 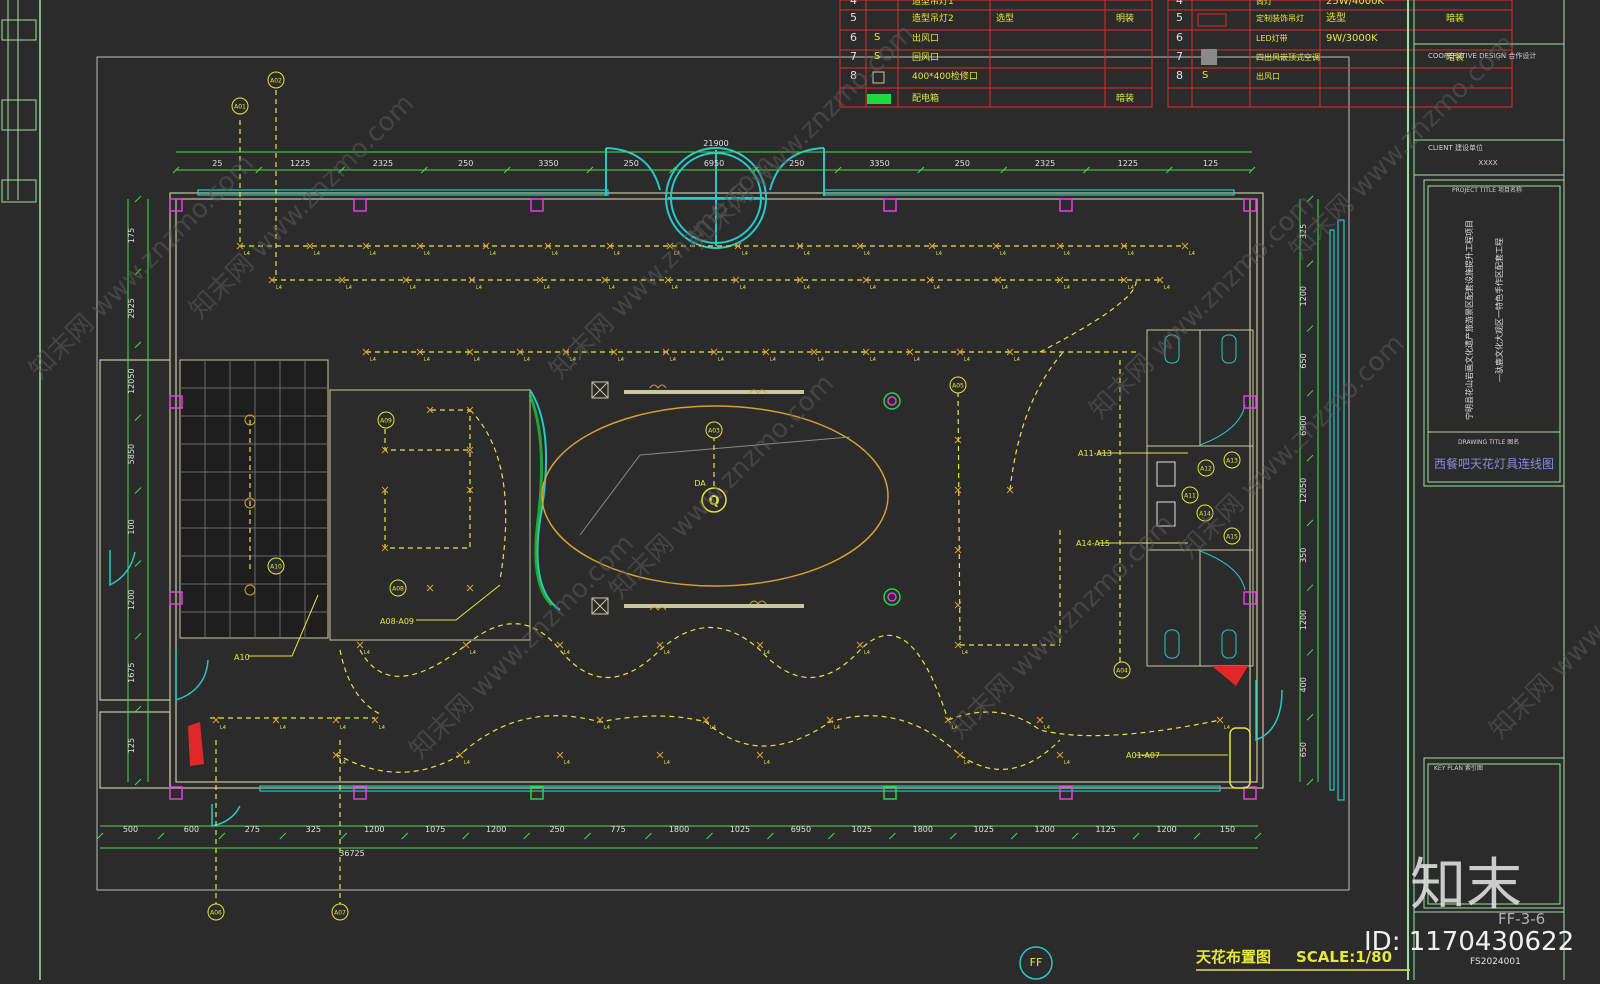 I want to click on legend-right-spec: 9W/3000K, so click(x=1352, y=38).